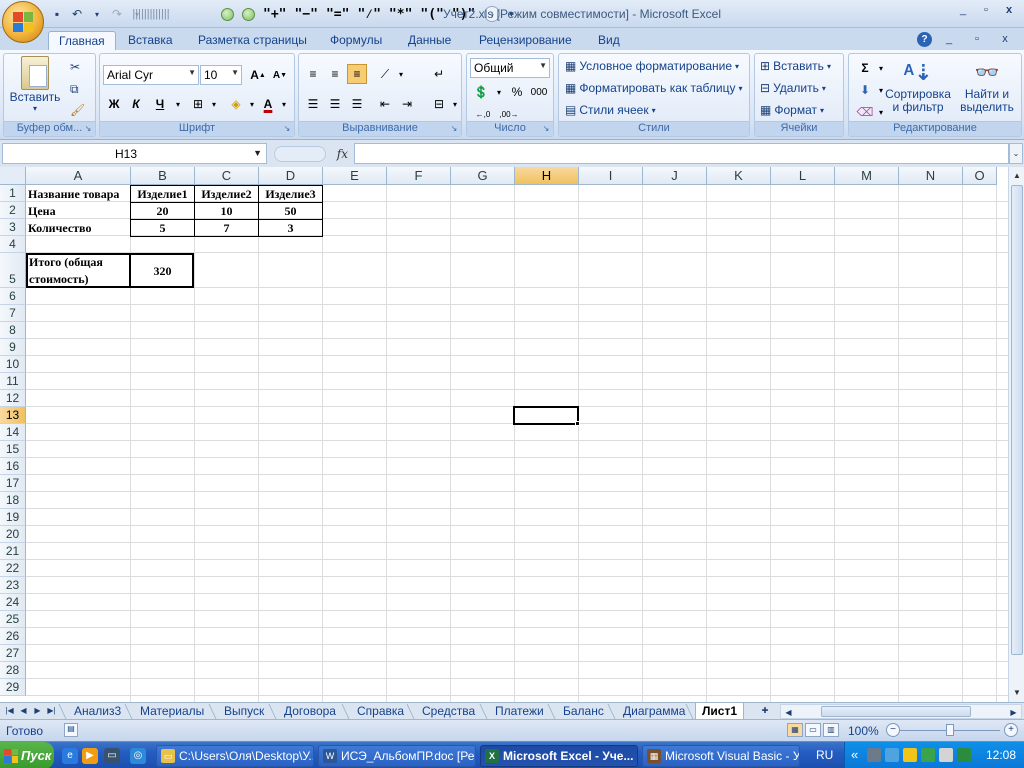 The image size is (1024, 768). Describe the element at coordinates (654, 711) in the screenshot. I see `sheet-tab: Диаграмма` at that location.